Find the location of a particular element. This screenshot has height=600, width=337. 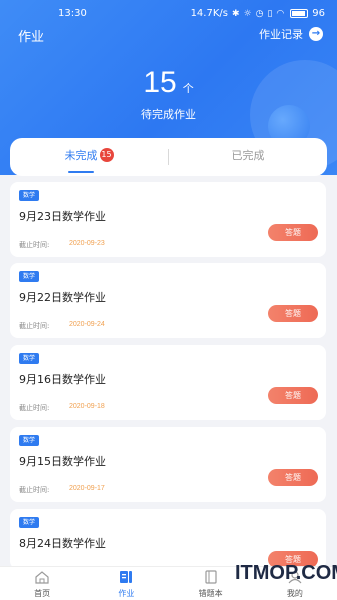

notebook-icon is located at coordinates (211, 577).